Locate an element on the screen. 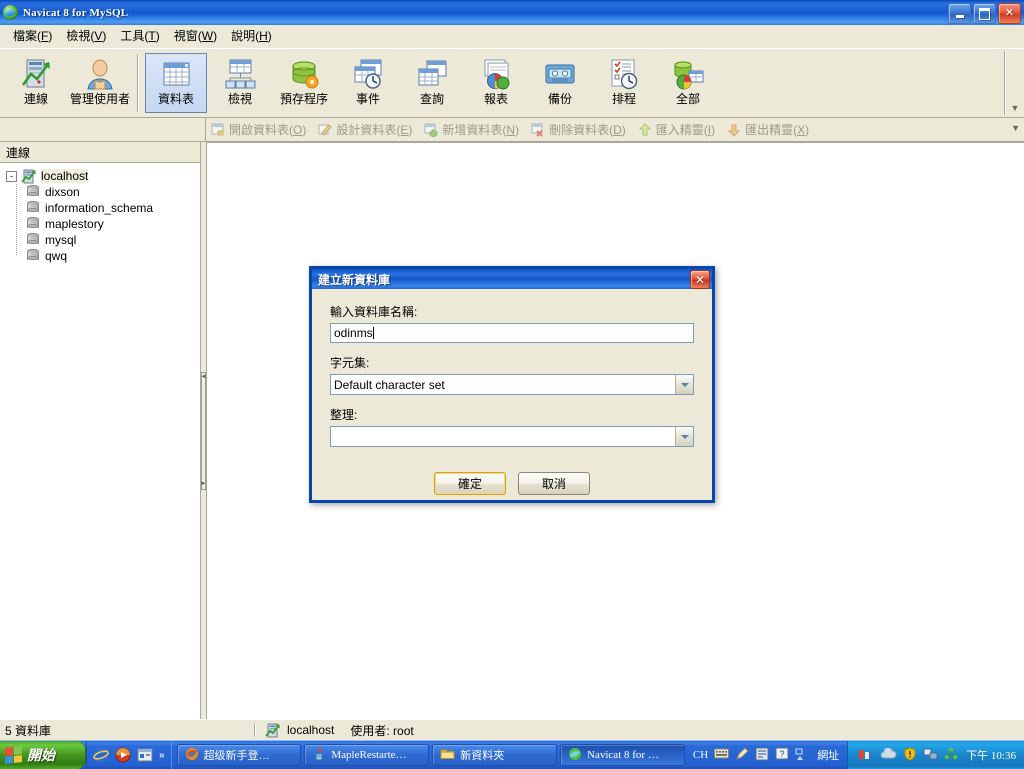 Image resolution: width=1024 pixels, height=769 pixels. database-name-input: odinms is located at coordinates (512, 333).